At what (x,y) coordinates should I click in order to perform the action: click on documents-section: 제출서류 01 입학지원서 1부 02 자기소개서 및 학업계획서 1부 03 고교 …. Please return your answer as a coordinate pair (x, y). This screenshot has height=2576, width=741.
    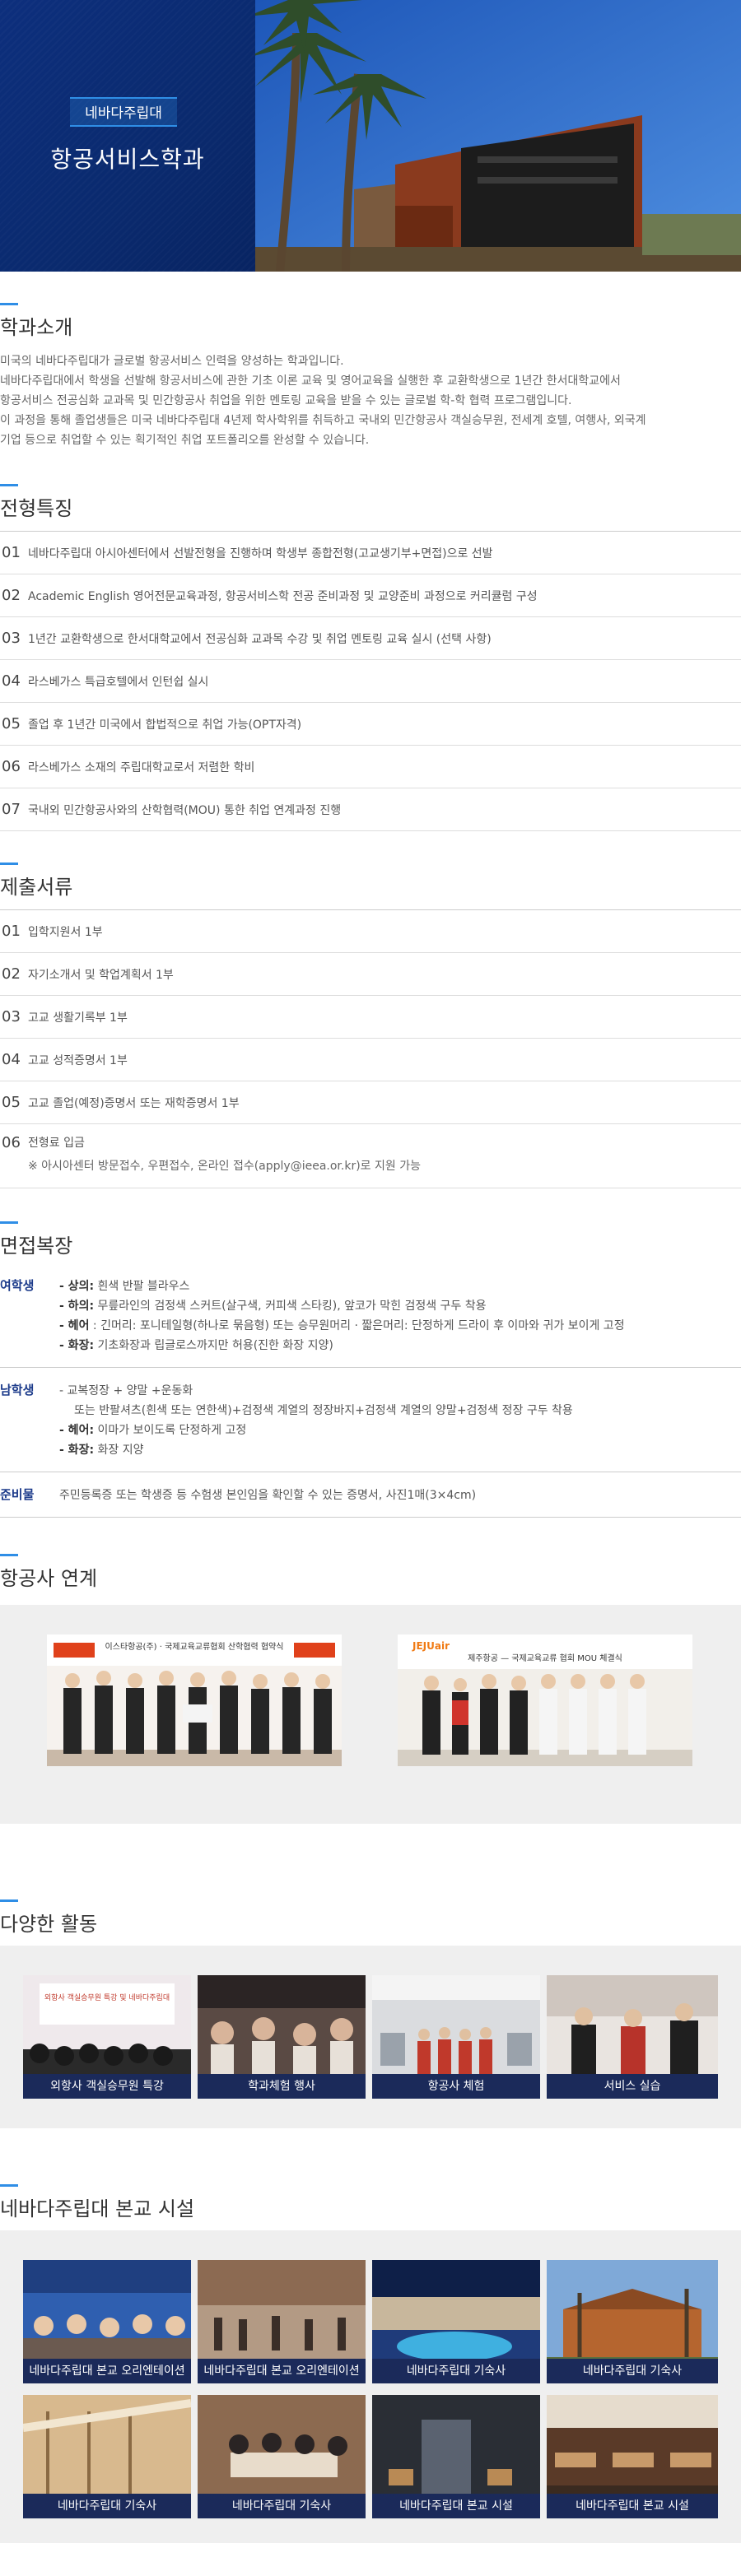
    Looking at the image, I should click on (370, 1025).